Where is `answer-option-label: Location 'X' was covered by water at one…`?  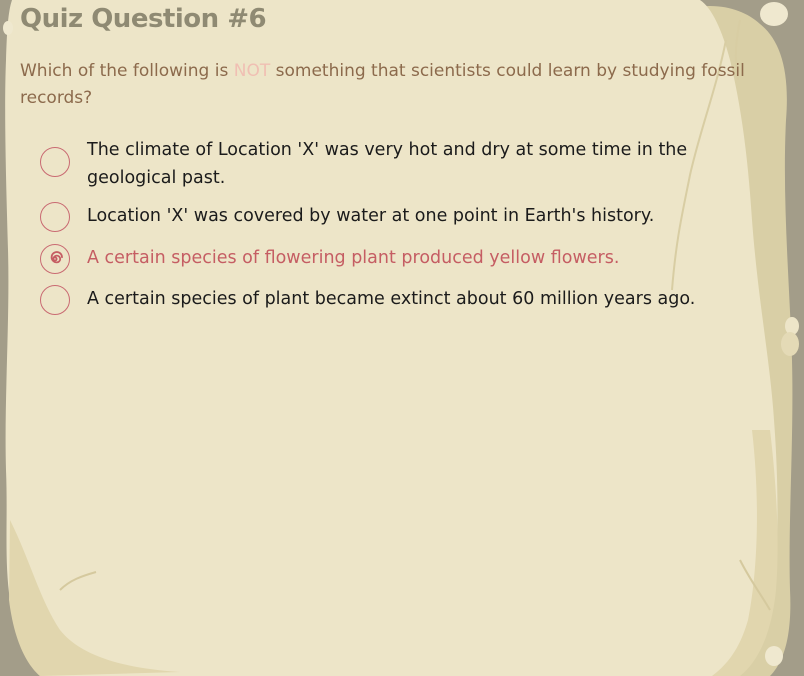 answer-option-label: Location 'X' was covered by water at one… is located at coordinates (371, 216).